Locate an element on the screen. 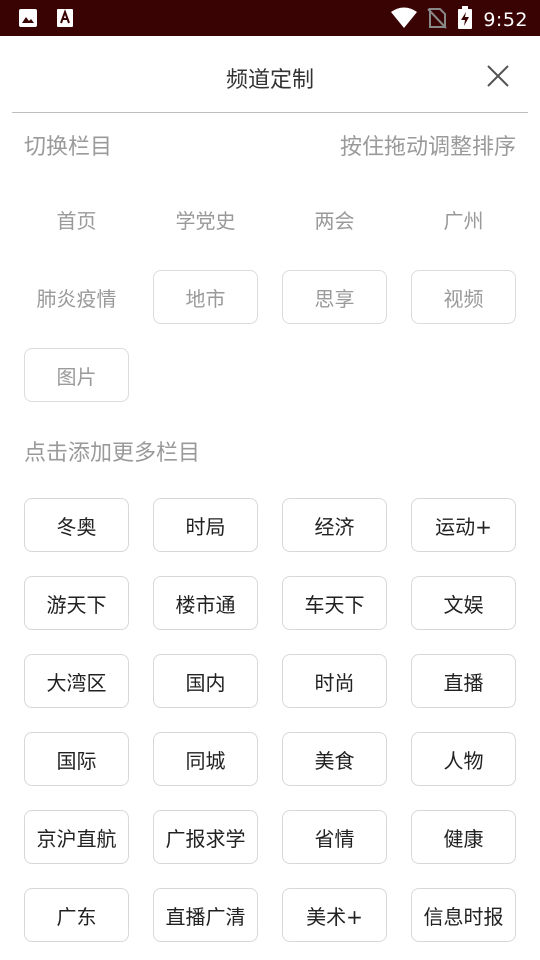 The width and height of the screenshot is (540, 960). close-icon is located at coordinates (498, 76).